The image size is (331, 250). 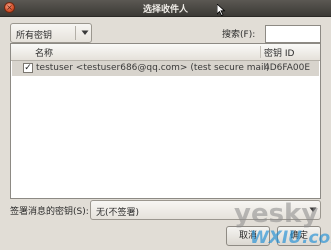 What do you see at coordinates (287, 68) in the screenshot?
I see `recipient-key-id: 4D6FA00E` at bounding box center [287, 68].